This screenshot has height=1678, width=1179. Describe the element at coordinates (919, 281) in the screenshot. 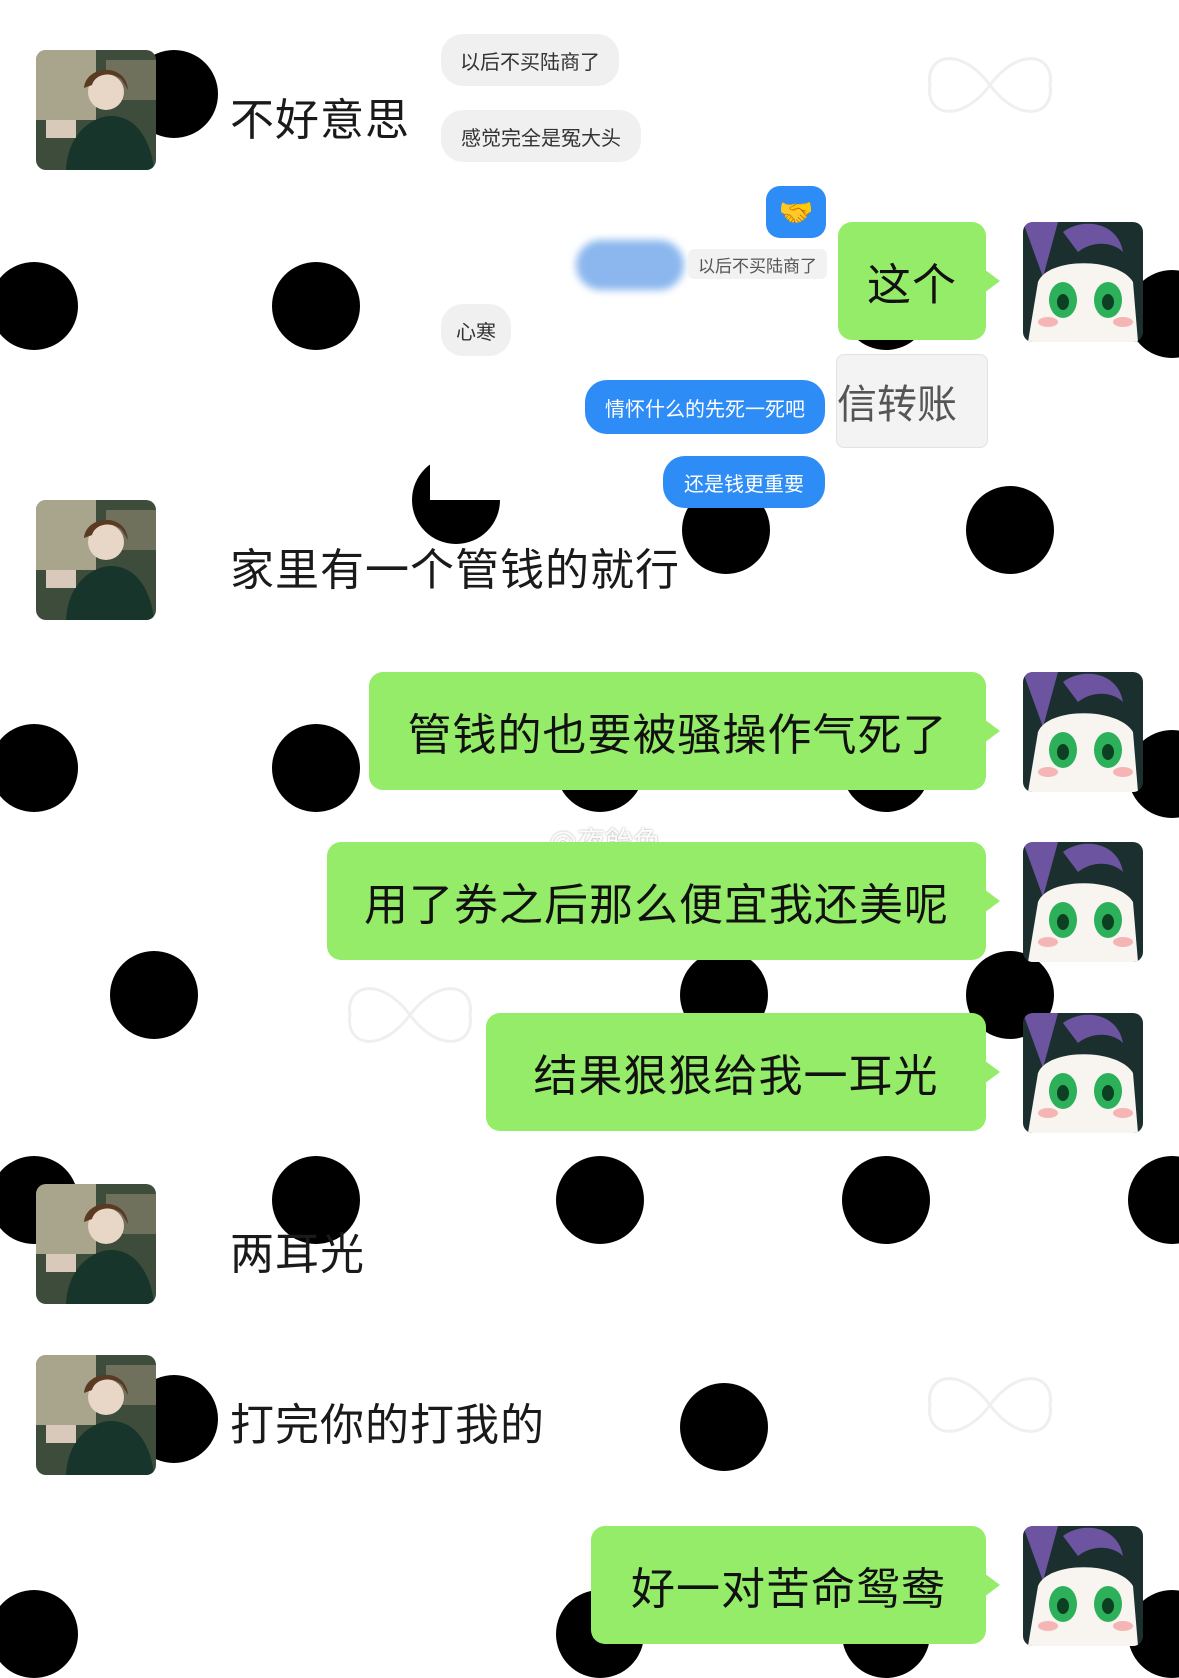

I see `outgoing-message: 这个` at that location.